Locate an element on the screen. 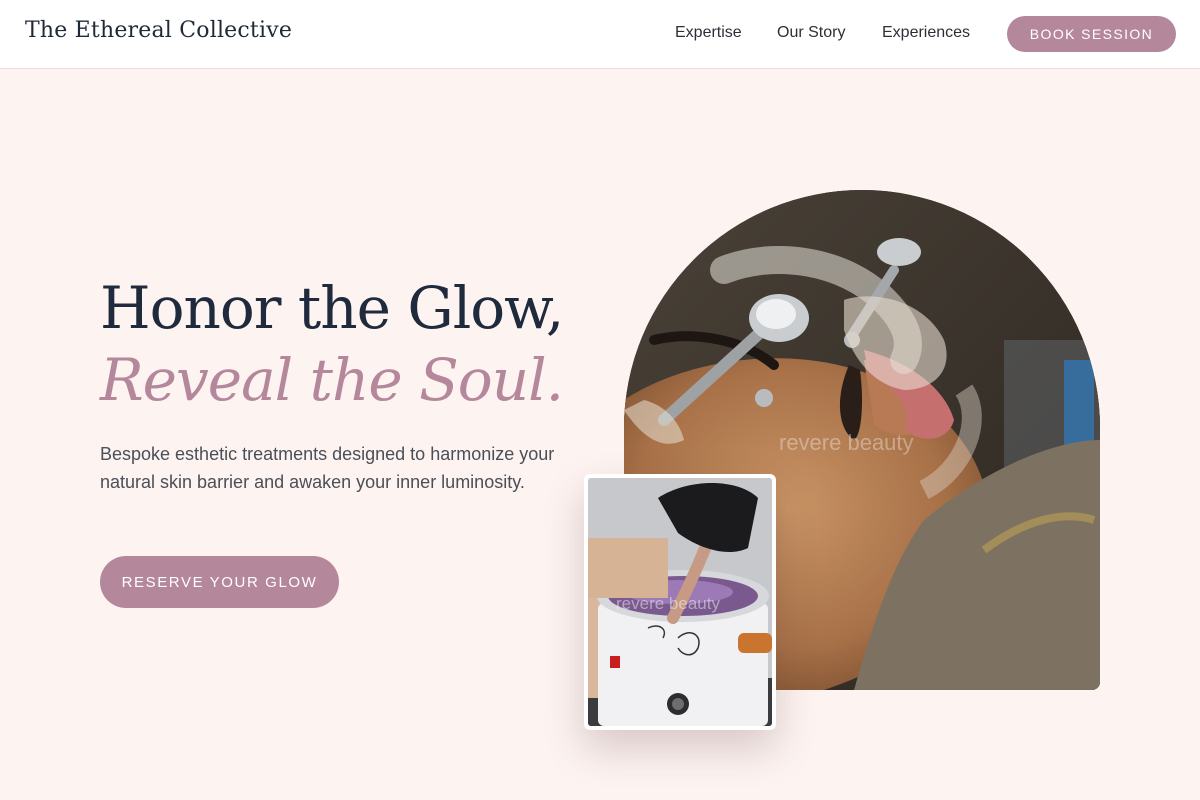 Image resolution: width=1200 pixels, height=800 pixels. book-session-button: BOOK SESSION is located at coordinates (1091, 34).